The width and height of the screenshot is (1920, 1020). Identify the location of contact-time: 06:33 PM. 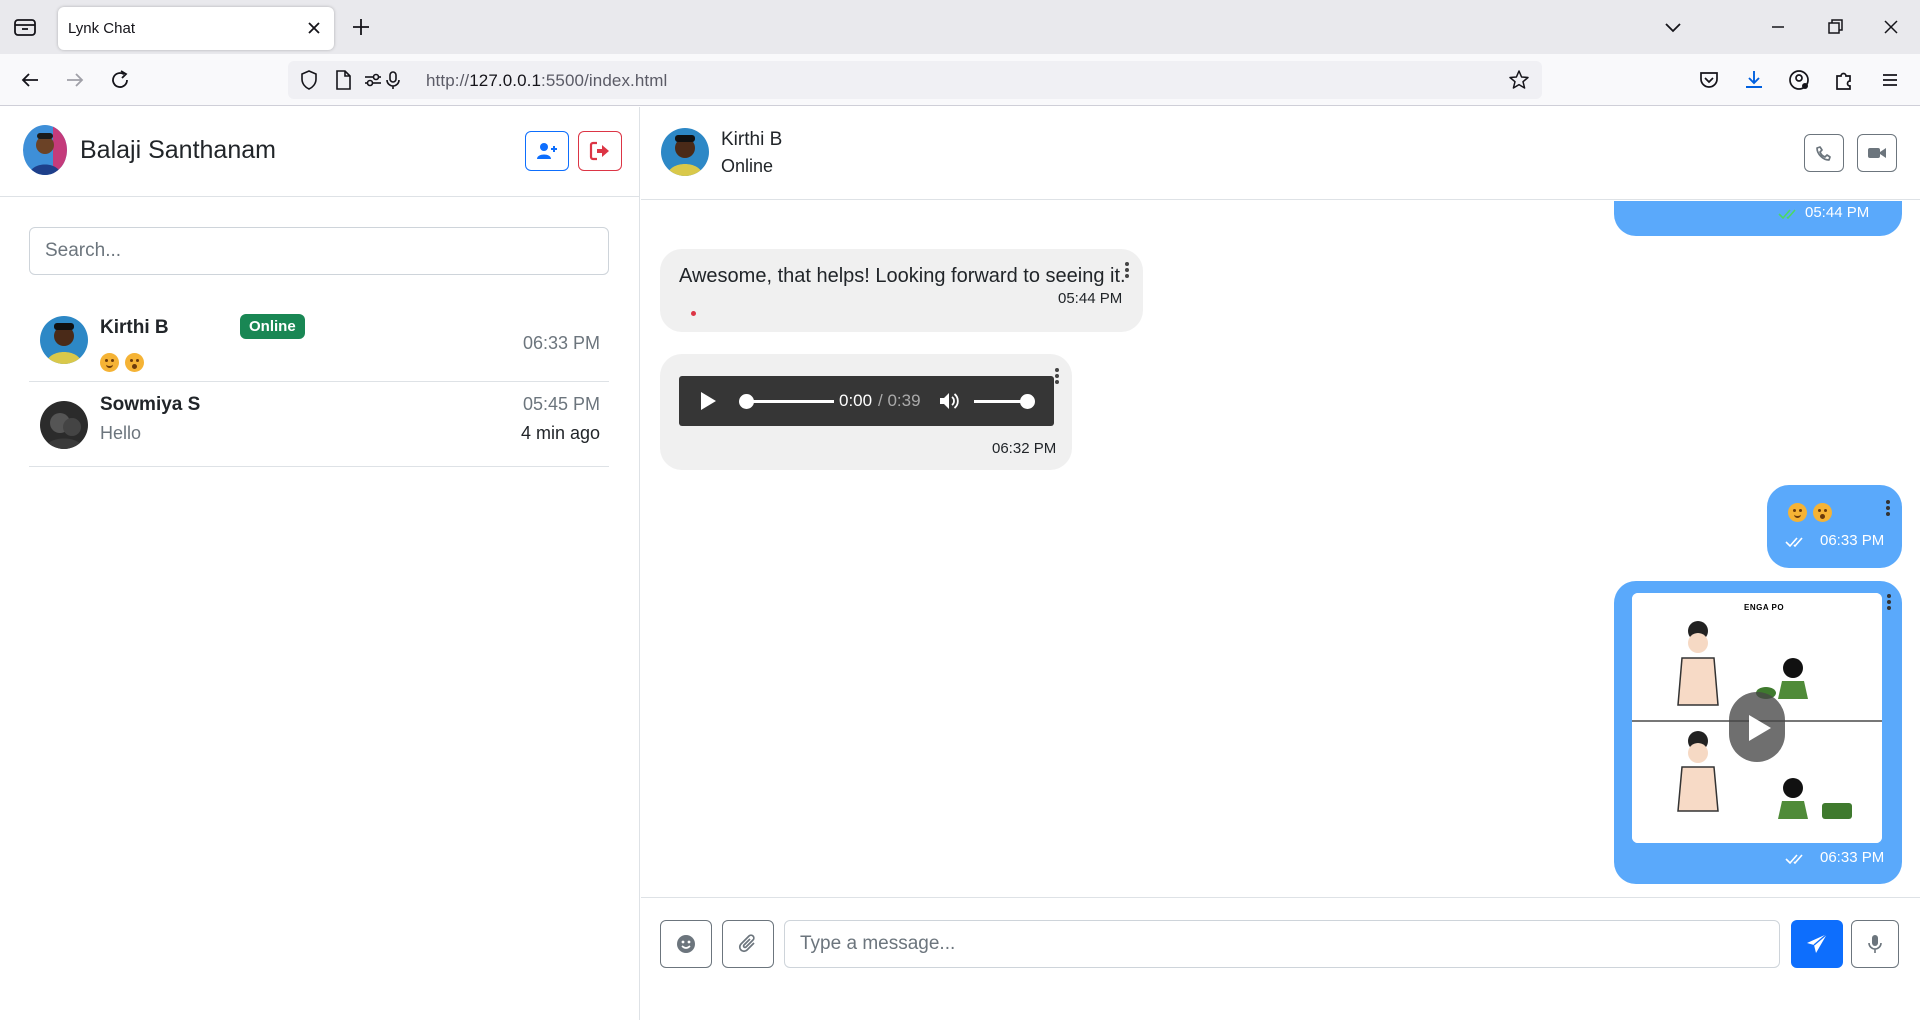
(561, 343).